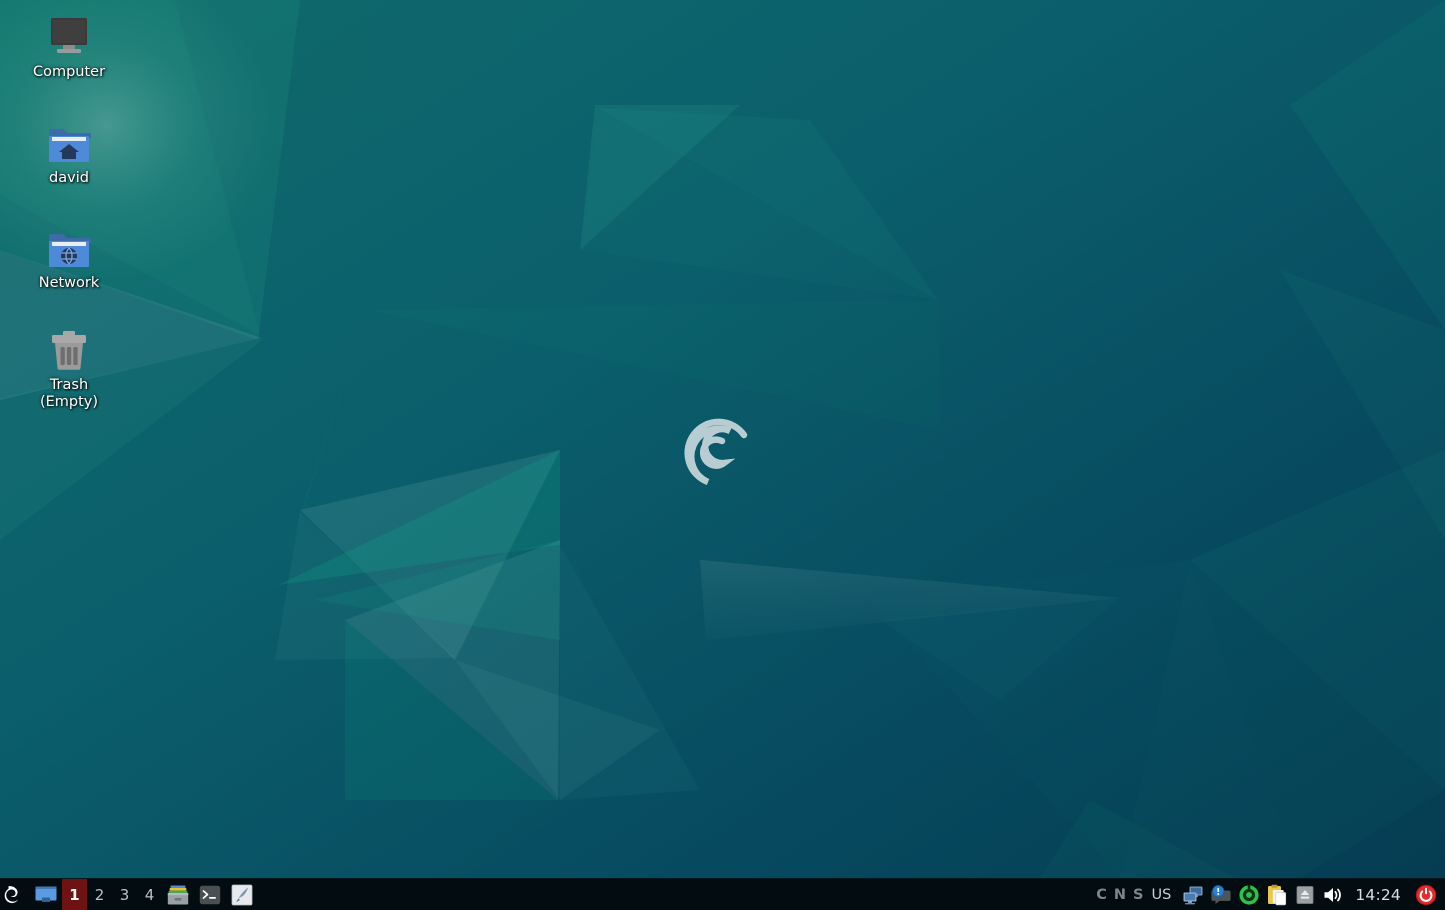  I want to click on clipboard-icon, so click(1277, 894).